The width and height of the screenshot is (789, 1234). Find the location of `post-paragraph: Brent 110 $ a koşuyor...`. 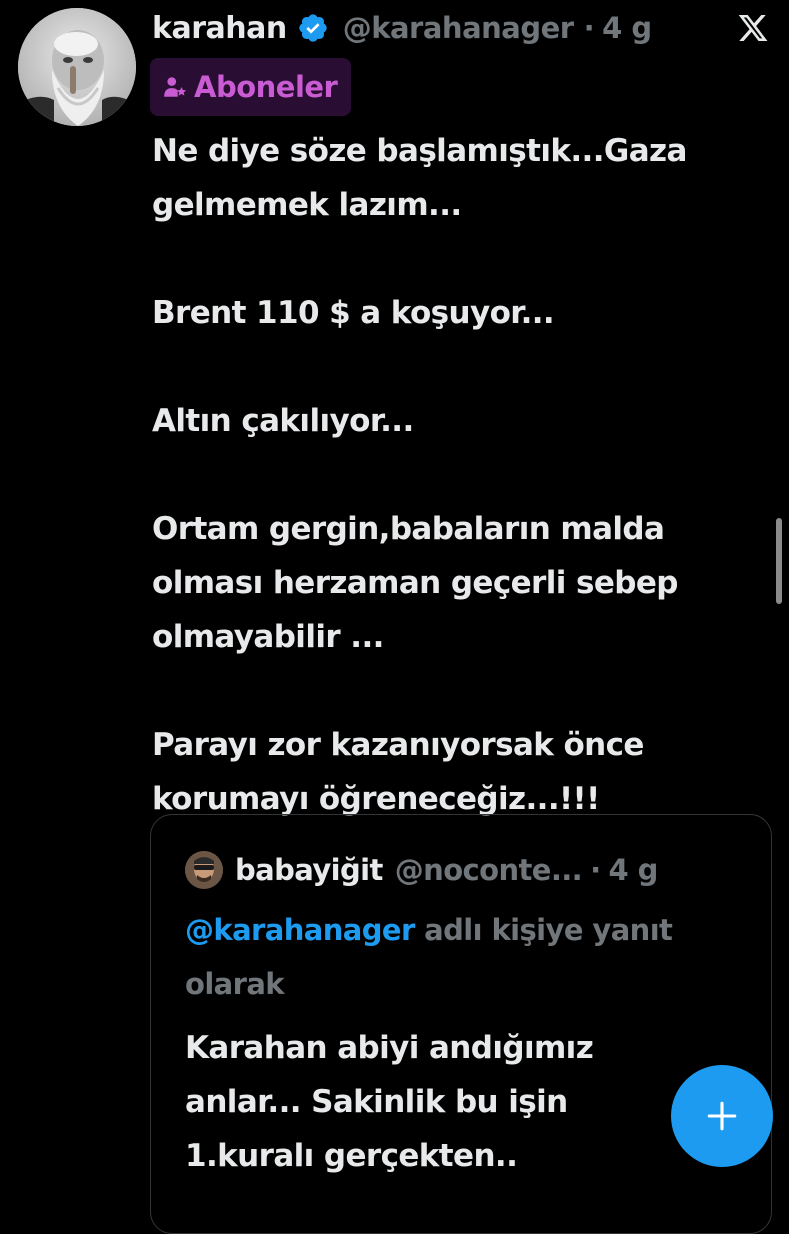

post-paragraph: Brent 110 $ a koşuyor... is located at coordinates (353, 313).